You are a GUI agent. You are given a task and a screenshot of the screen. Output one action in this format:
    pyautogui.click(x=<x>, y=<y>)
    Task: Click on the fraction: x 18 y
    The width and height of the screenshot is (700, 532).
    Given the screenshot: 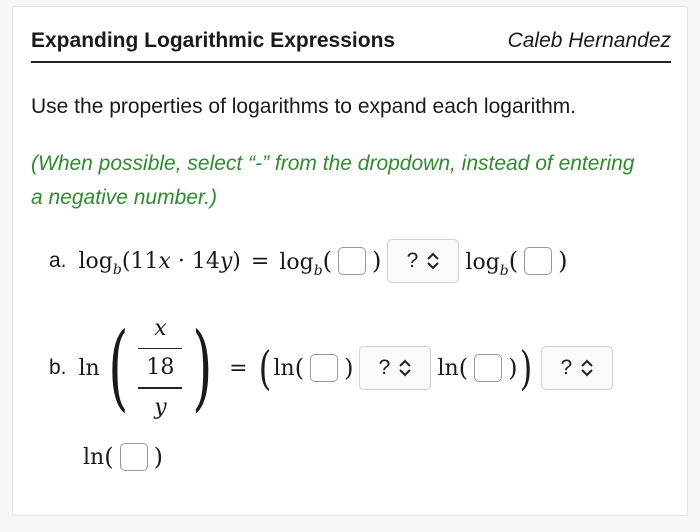 What is the action you would take?
    pyautogui.click(x=160, y=368)
    